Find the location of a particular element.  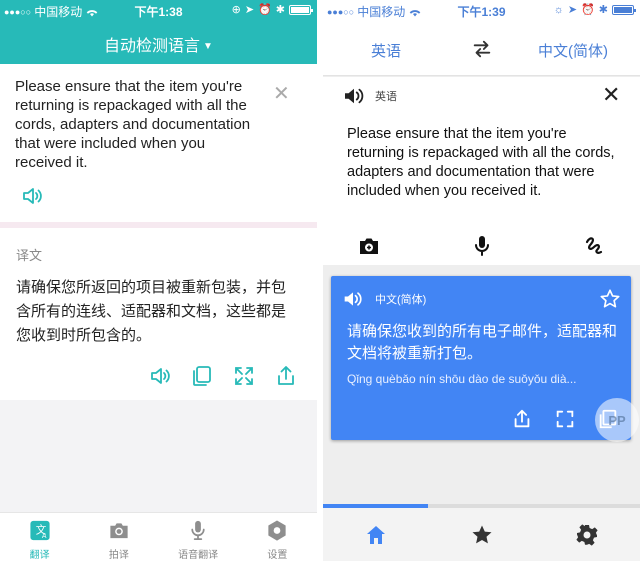

result-label: 译文 is located at coordinates (29, 255).